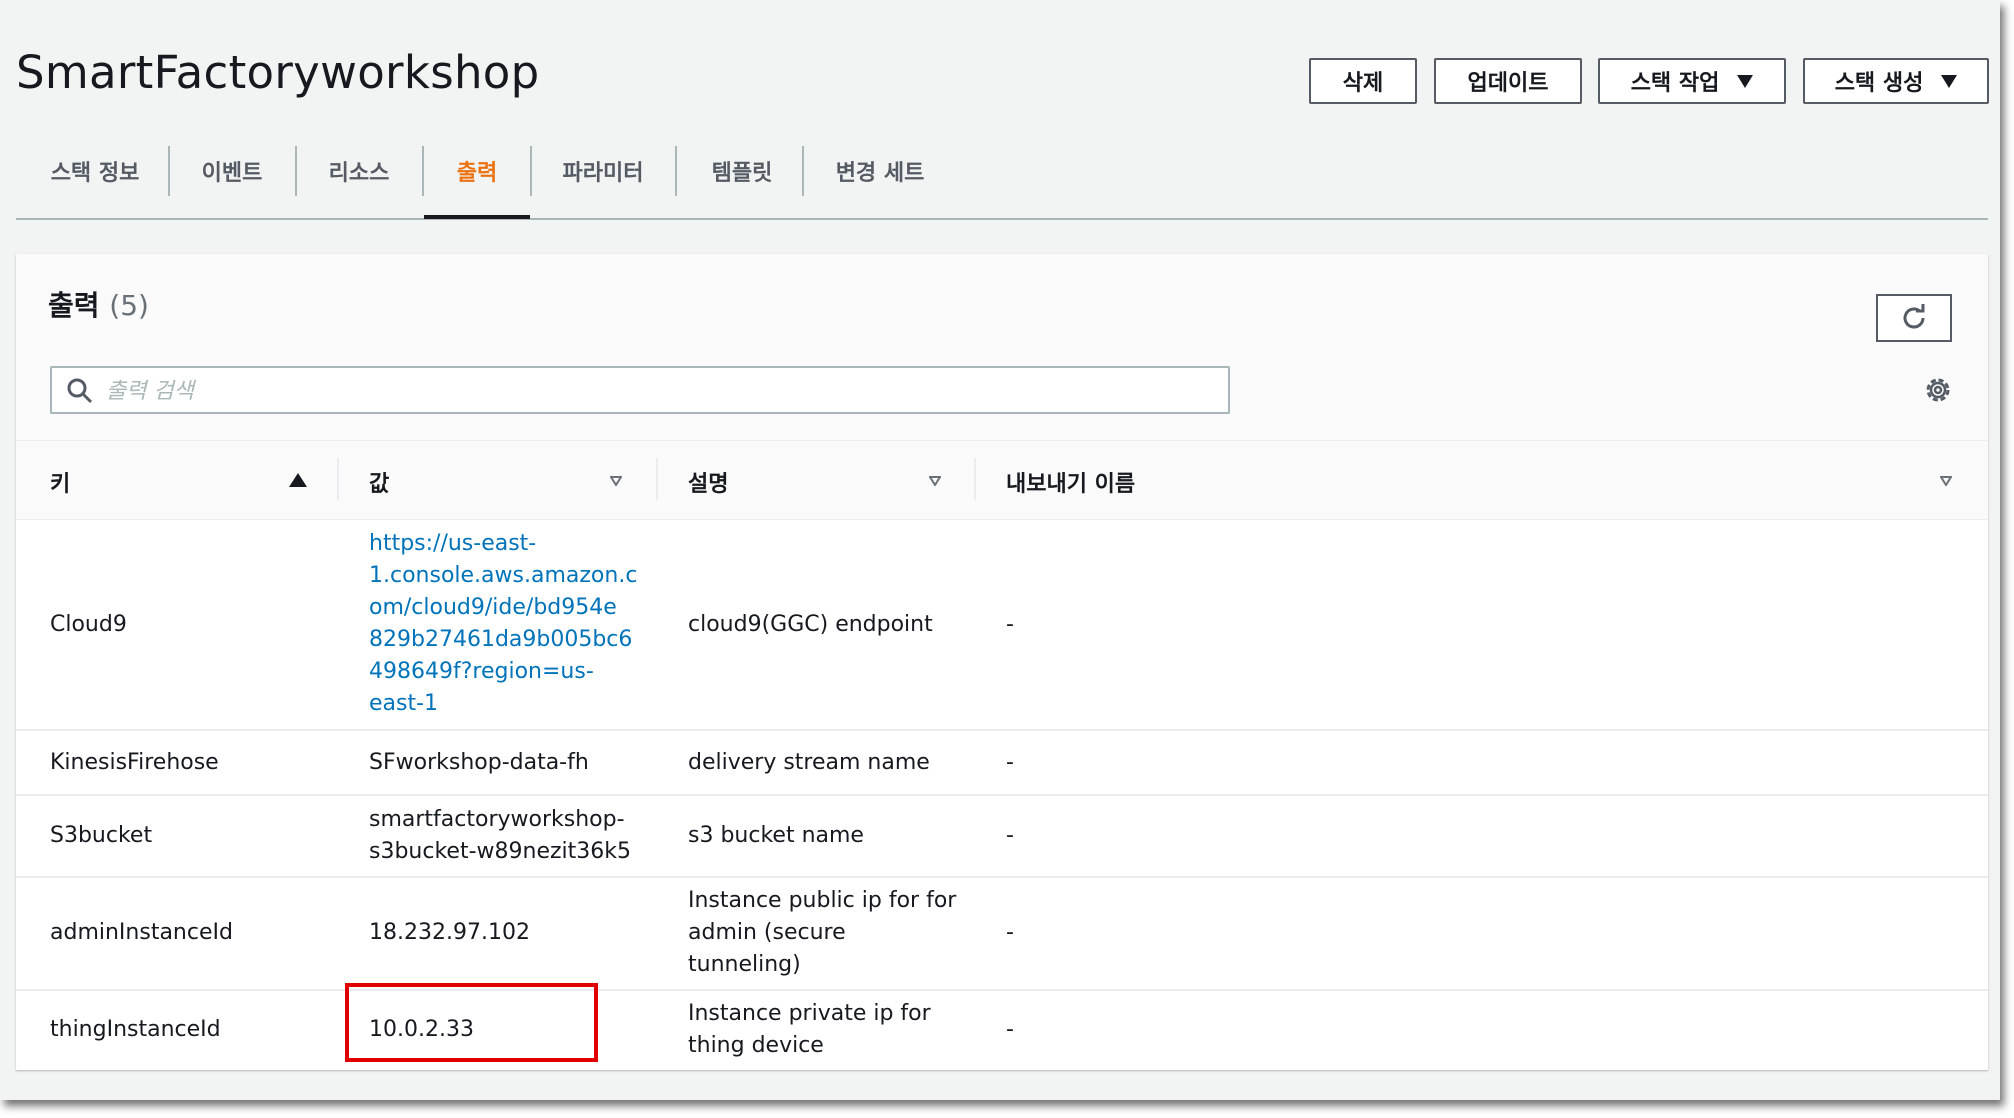 The image size is (2014, 1118). Describe the element at coordinates (278, 72) in the screenshot. I see `page-title: SmartFactoryworkshop` at that location.